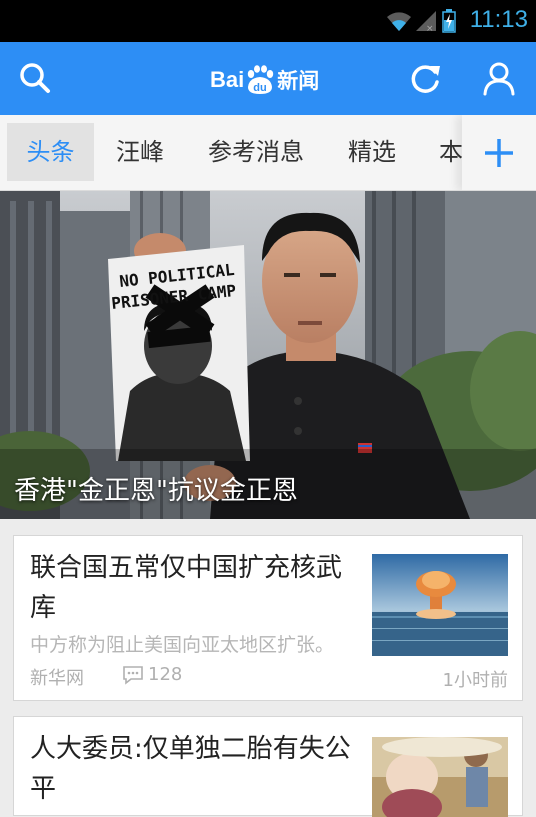 The image size is (536, 817). I want to click on status-bar: × 11:13, so click(268, 21).